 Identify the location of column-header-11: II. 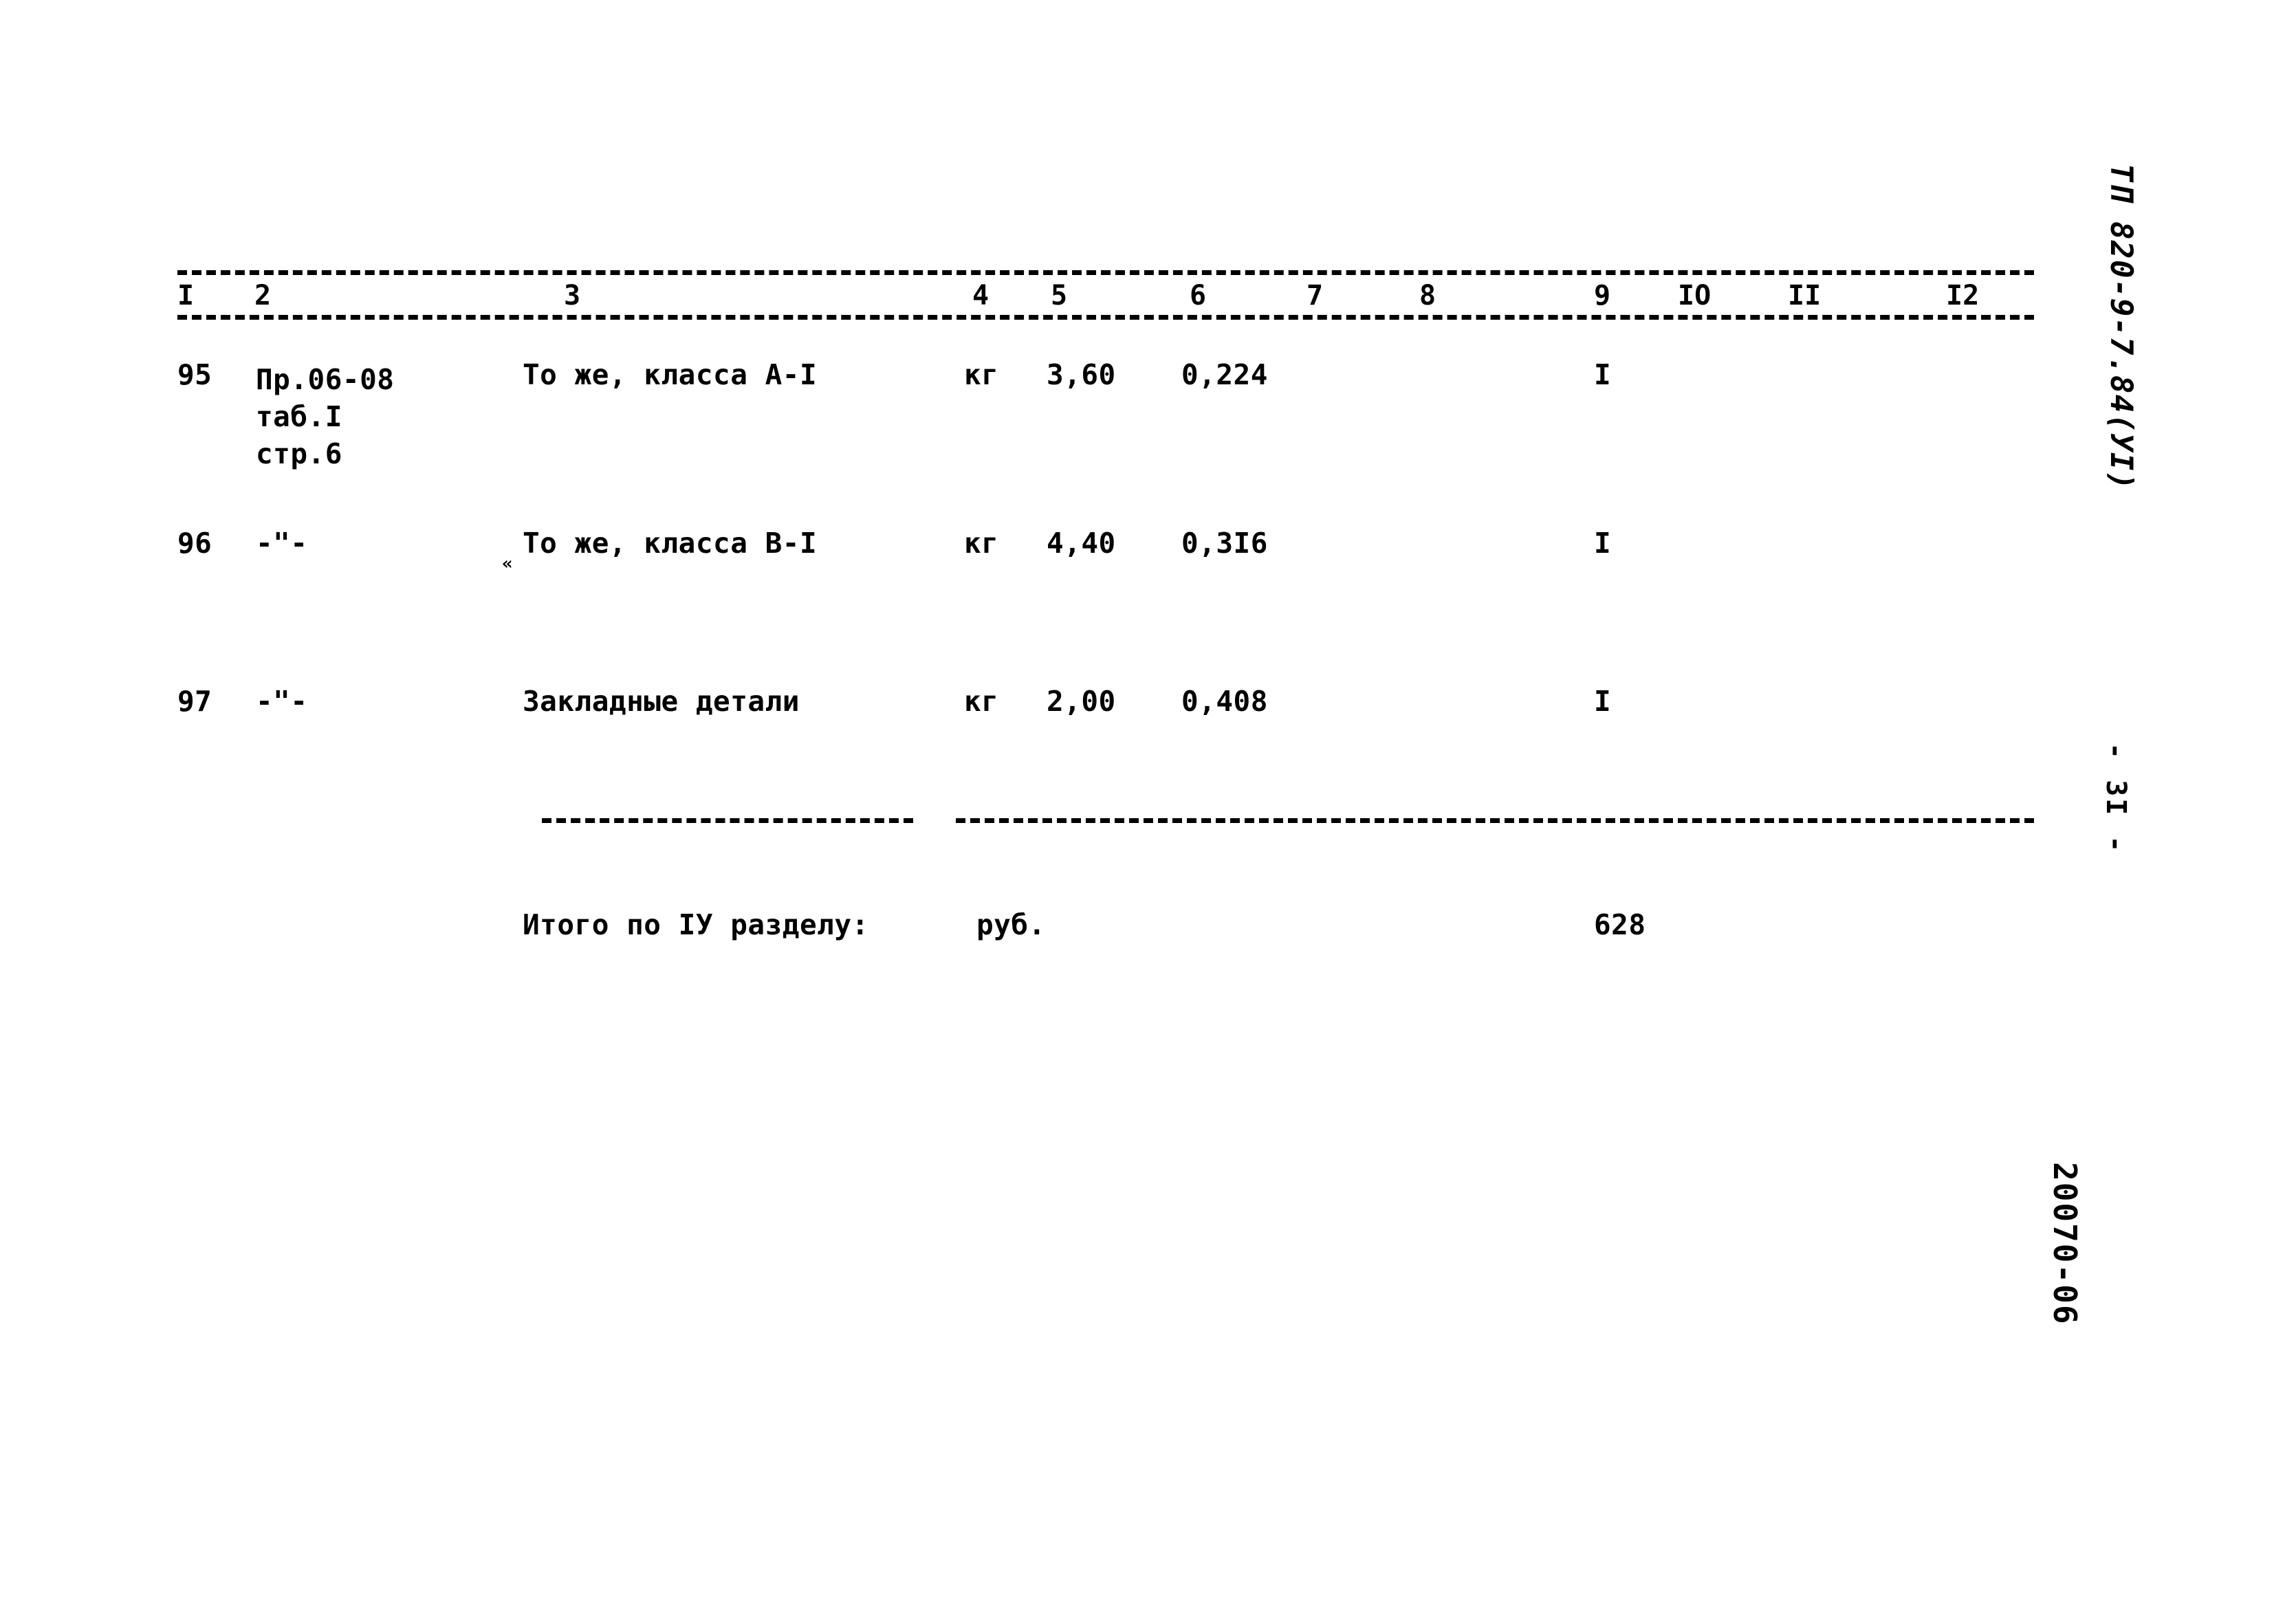
(1805, 295).